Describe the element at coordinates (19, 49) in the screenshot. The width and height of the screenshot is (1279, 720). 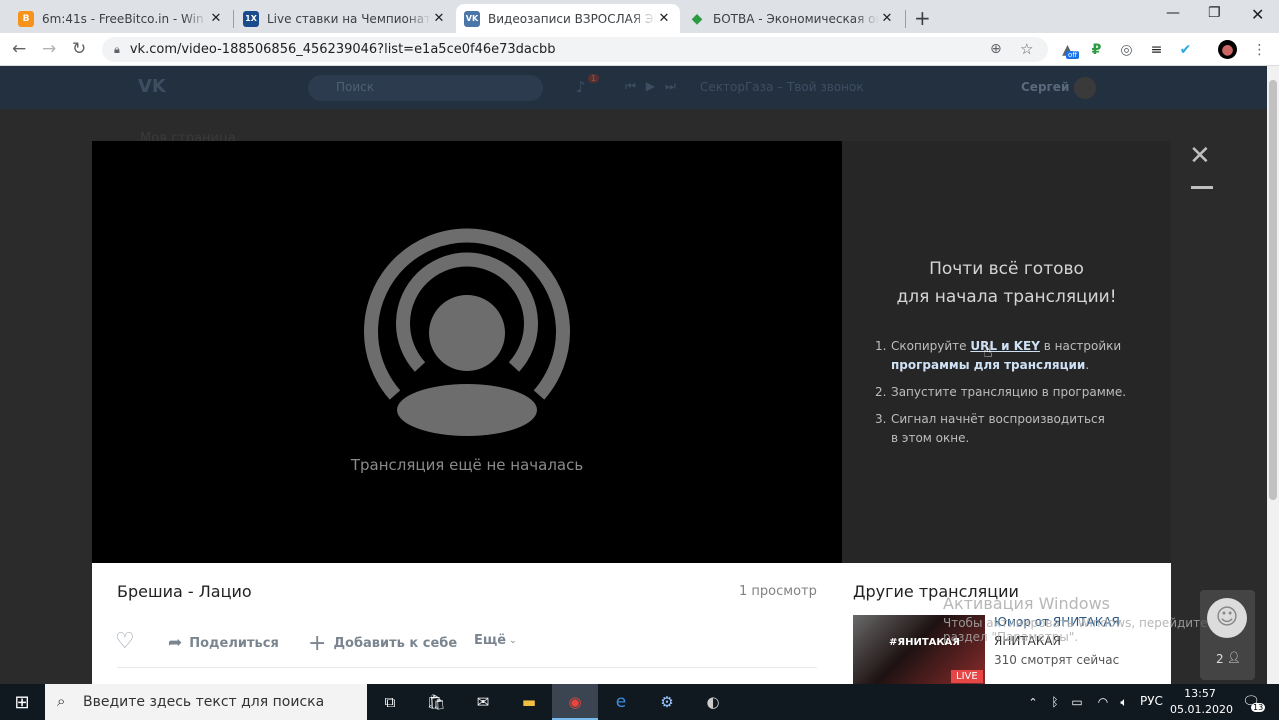
I see `back-button: ←` at that location.